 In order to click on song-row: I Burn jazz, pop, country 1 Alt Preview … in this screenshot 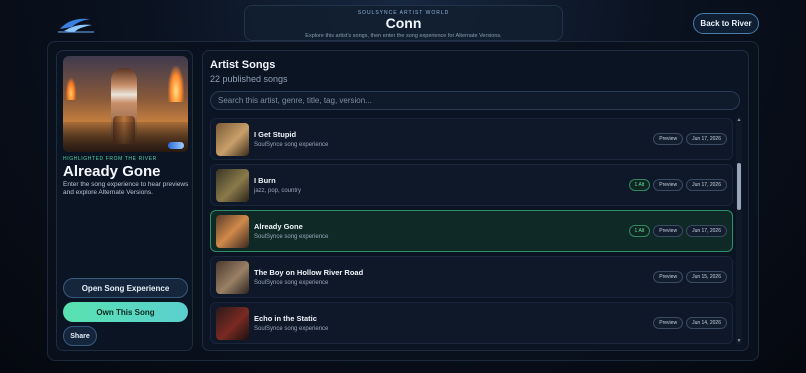, I will do `click(471, 185)`.